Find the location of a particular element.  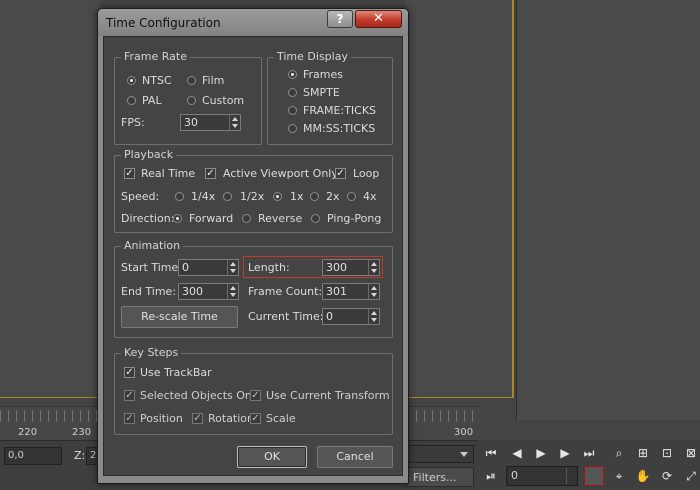

speed-4x-radio is located at coordinates (351, 196).